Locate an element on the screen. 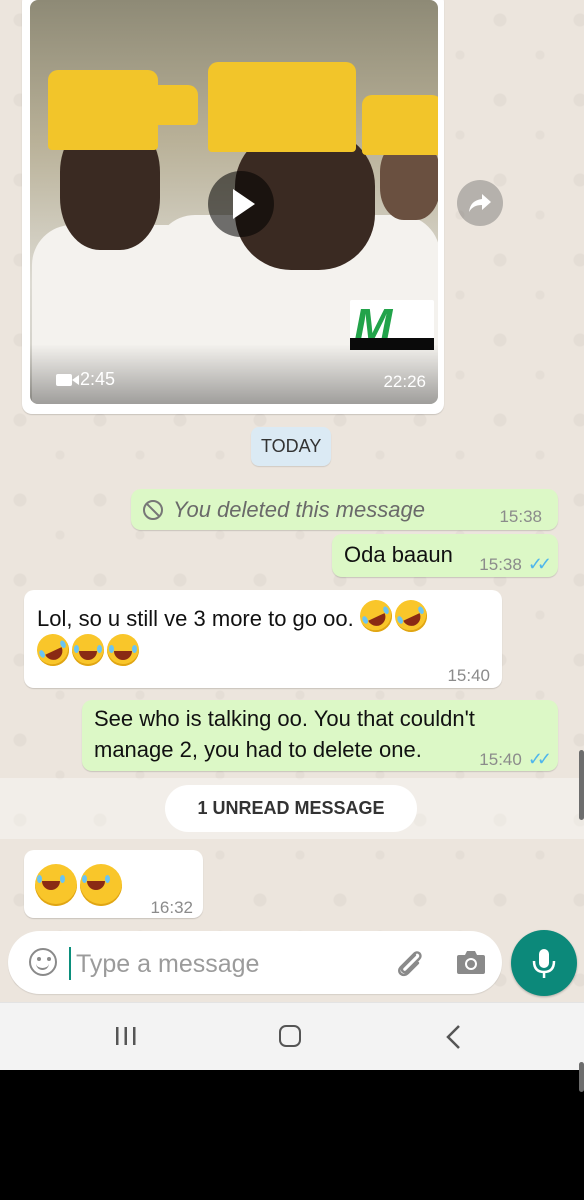 The image size is (584, 1200). play-icon is located at coordinates (241, 204).